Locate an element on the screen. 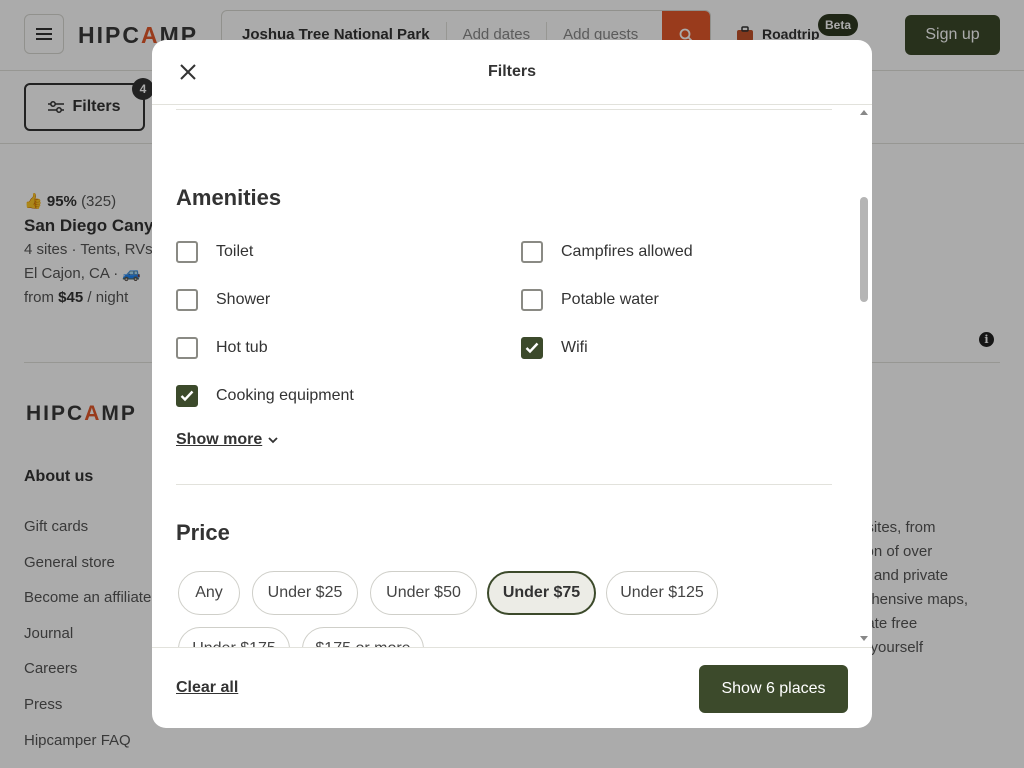  modal-title: Filters is located at coordinates (511, 71).